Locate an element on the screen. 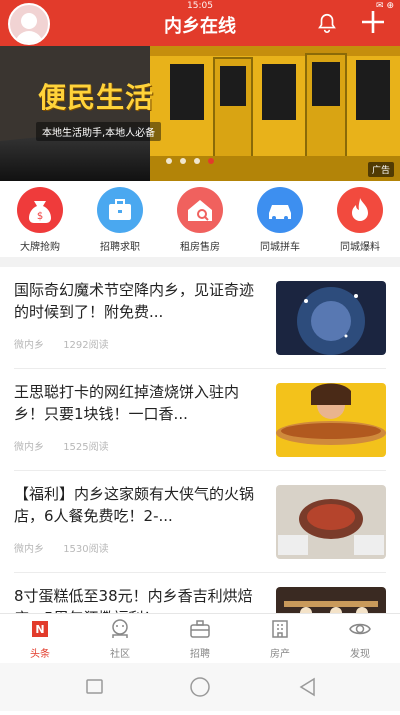 The width and height of the screenshot is (400, 715). quick-link-news-tips: 同城爆料 is located at coordinates (360, 220).